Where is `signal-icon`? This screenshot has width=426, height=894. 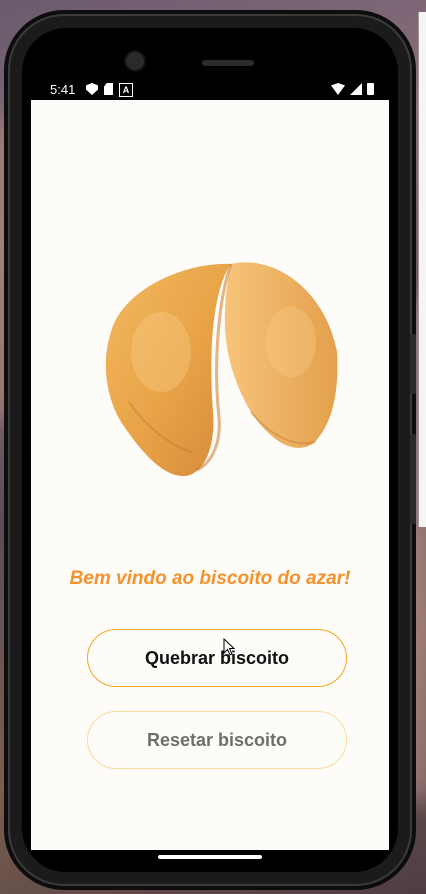
signal-icon is located at coordinates (356, 89).